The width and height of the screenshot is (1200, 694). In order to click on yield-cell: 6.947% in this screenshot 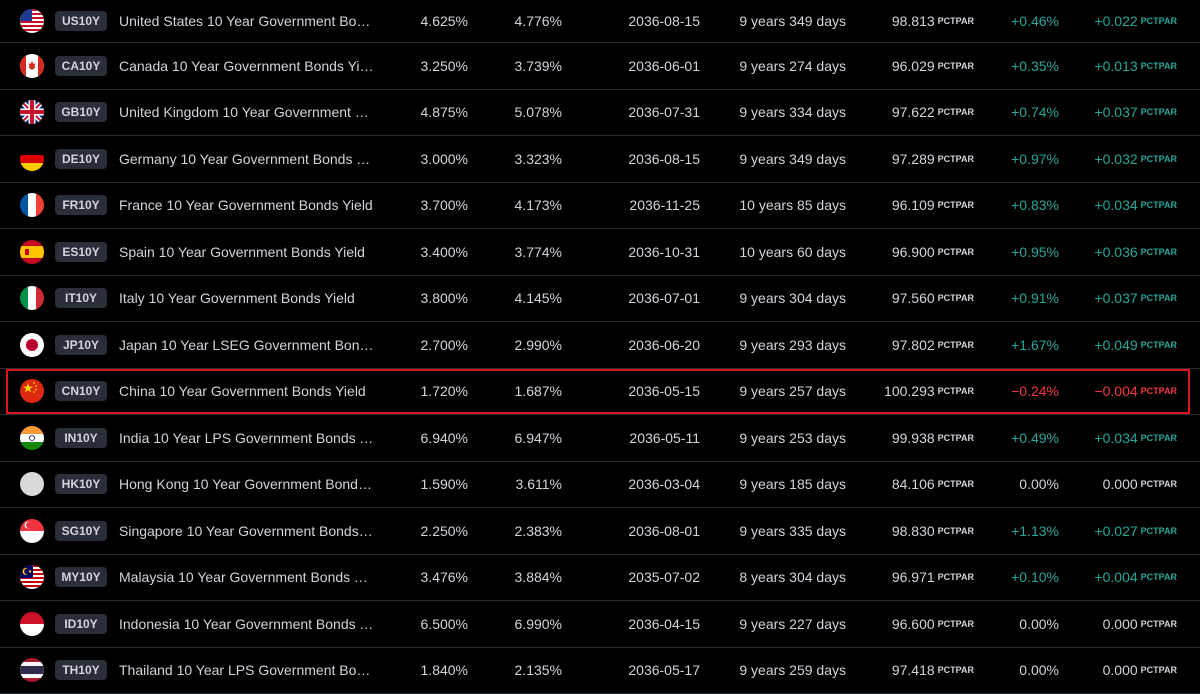, I will do `click(516, 438)`.